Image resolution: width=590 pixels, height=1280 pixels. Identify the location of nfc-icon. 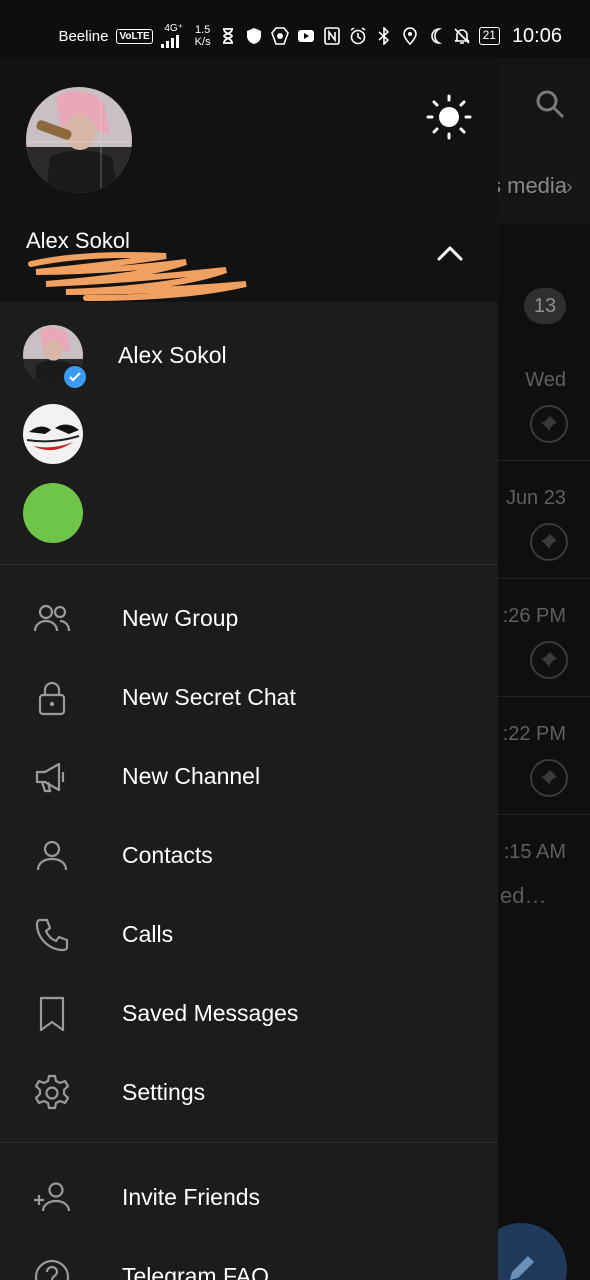
(331, 36).